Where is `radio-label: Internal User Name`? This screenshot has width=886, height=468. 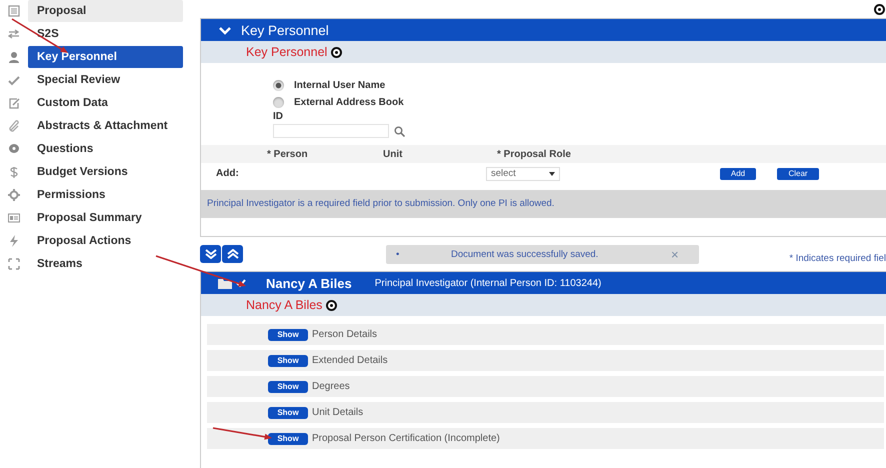 radio-label: Internal User Name is located at coordinates (340, 85).